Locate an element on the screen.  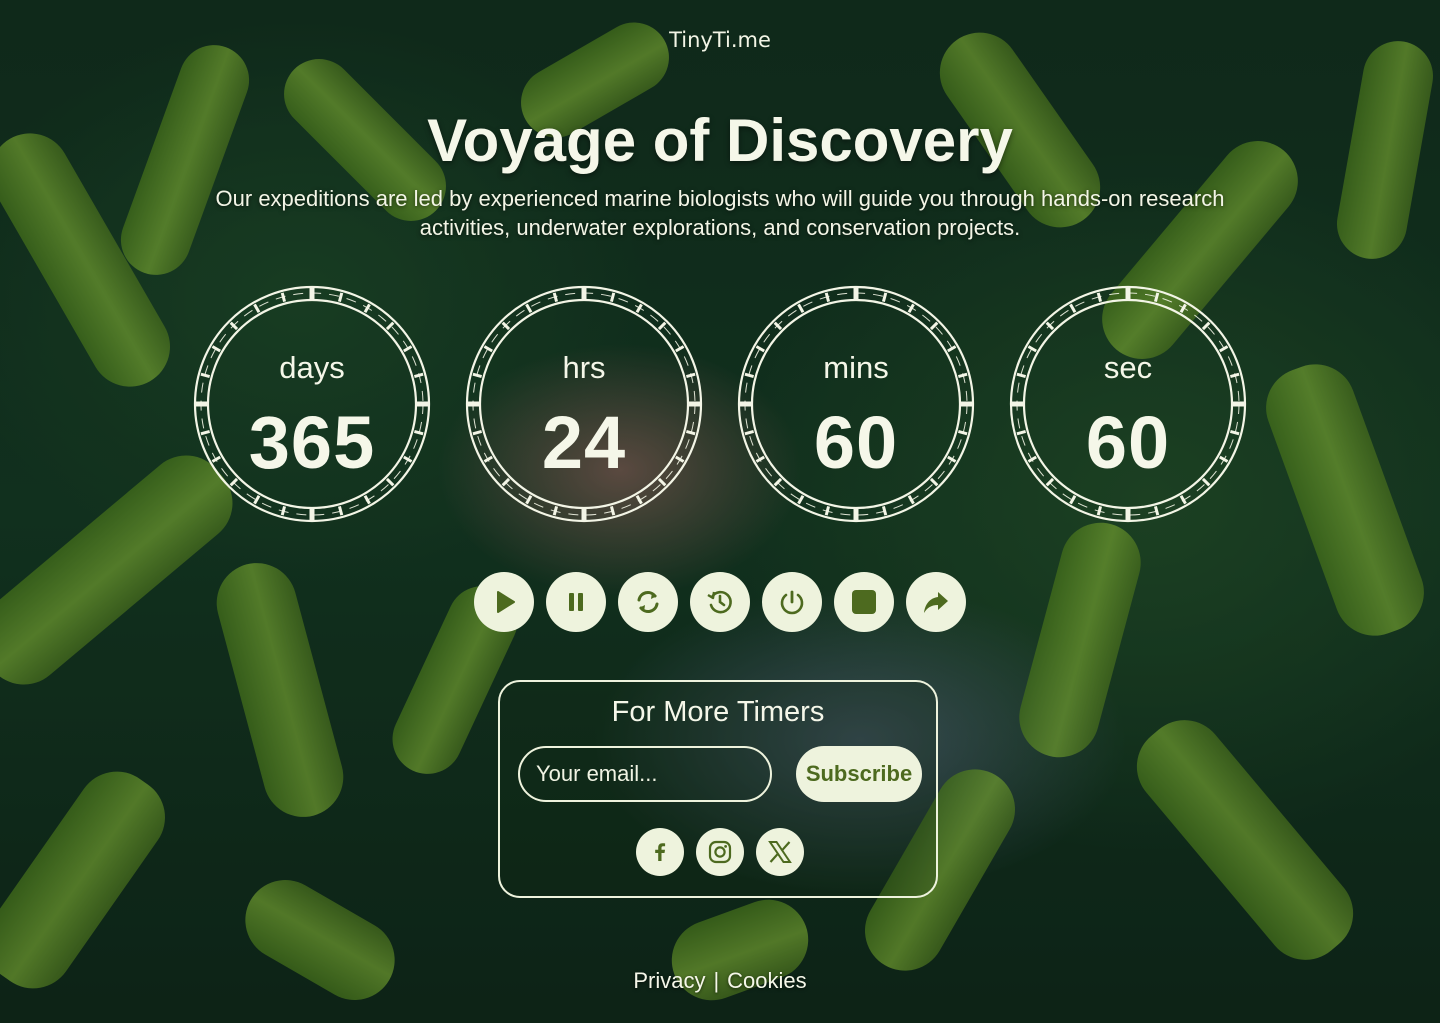
instagram-button is located at coordinates (720, 852).